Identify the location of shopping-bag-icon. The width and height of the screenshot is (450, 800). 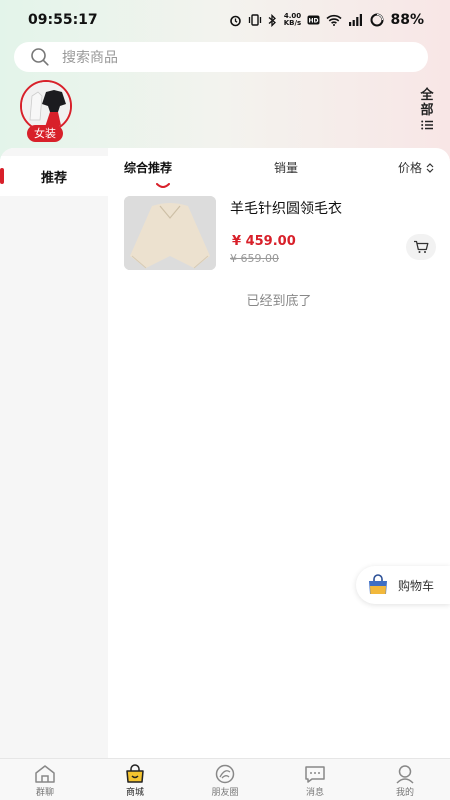
(378, 584).